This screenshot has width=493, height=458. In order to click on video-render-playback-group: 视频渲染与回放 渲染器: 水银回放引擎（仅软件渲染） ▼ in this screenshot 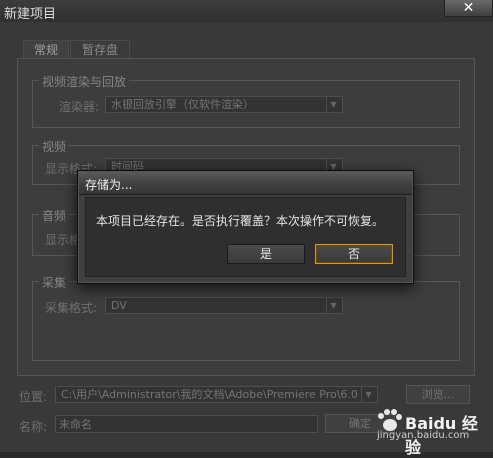, I will do `click(246, 100)`.